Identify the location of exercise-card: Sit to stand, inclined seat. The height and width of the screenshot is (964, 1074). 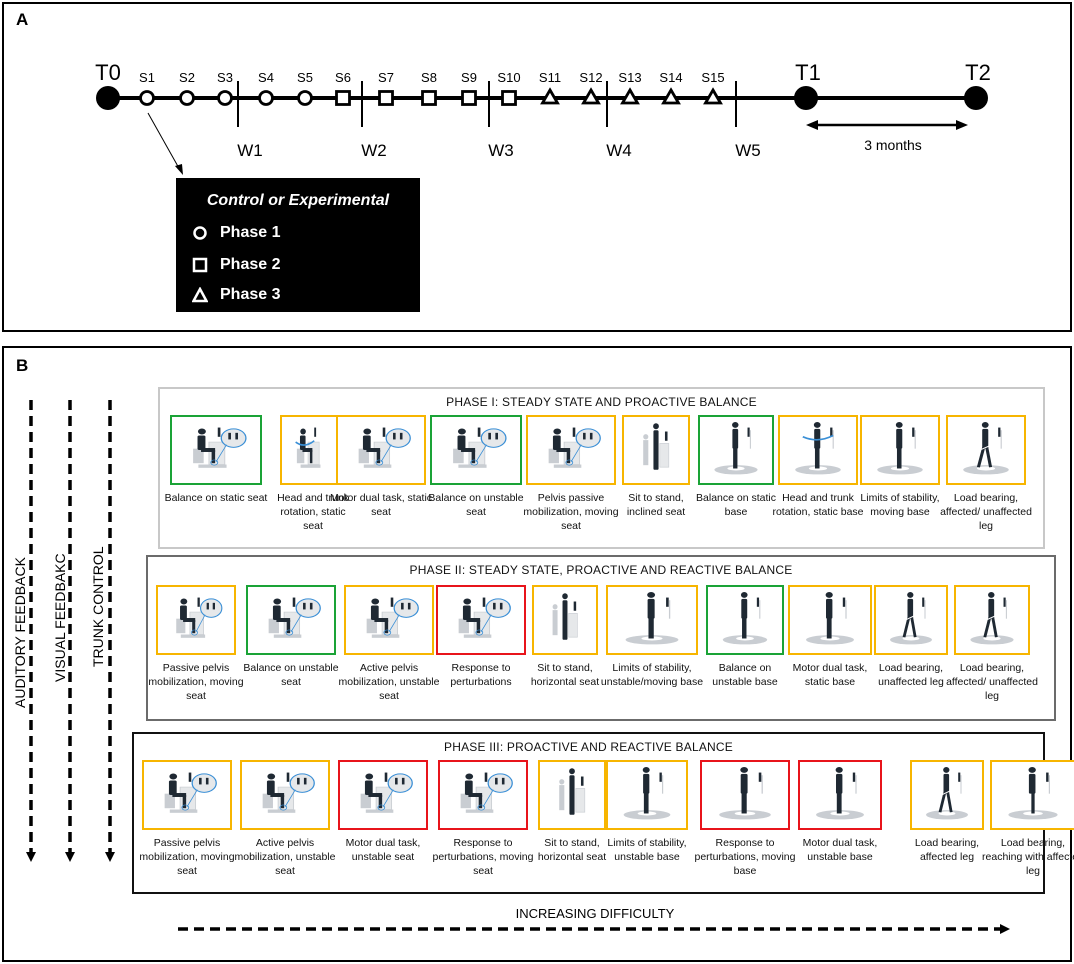
(656, 483).